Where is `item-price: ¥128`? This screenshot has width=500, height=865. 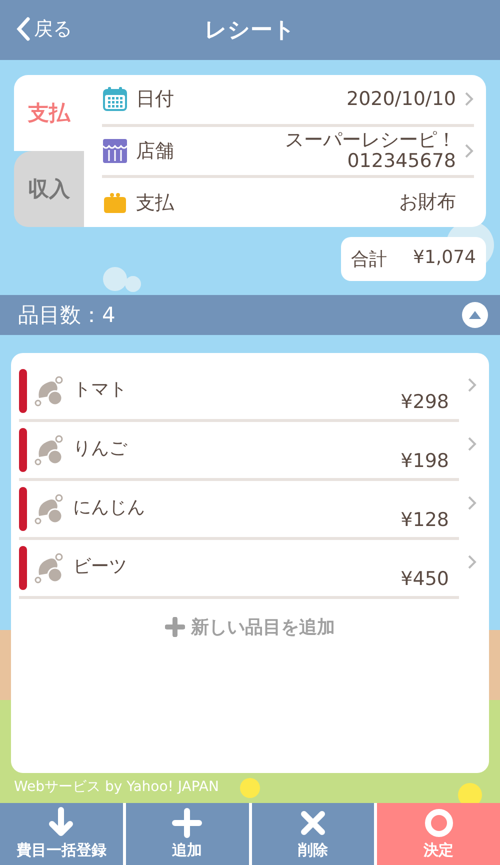
item-price: ¥128 is located at coordinates (424, 520).